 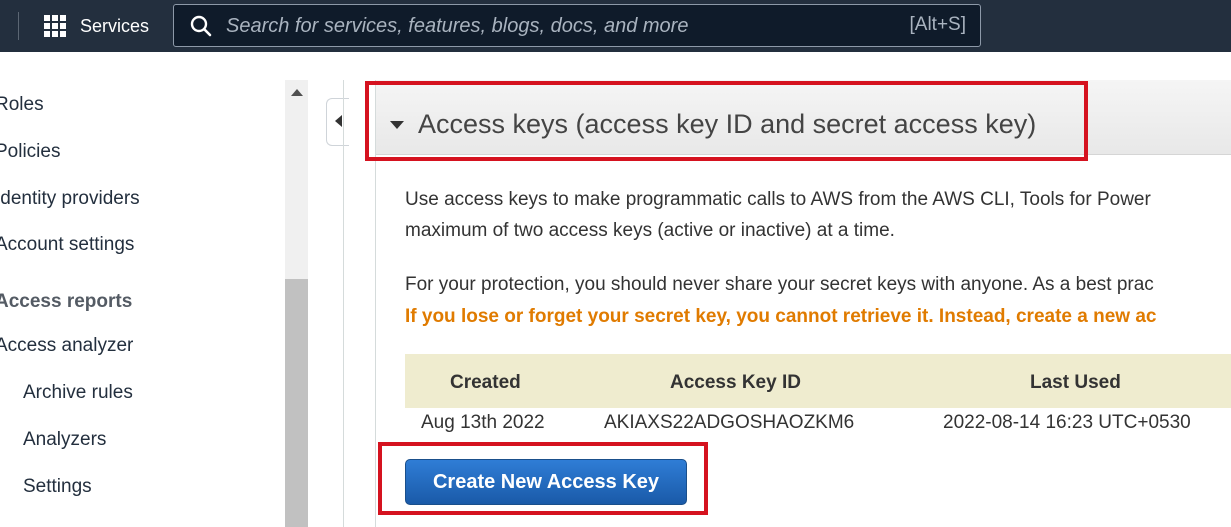 I want to click on sidebar-item-policies: Policies, so click(x=30, y=152).